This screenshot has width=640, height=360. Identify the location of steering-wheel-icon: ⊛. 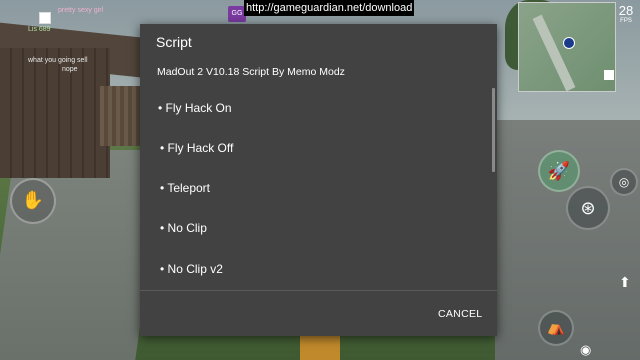
(588, 208).